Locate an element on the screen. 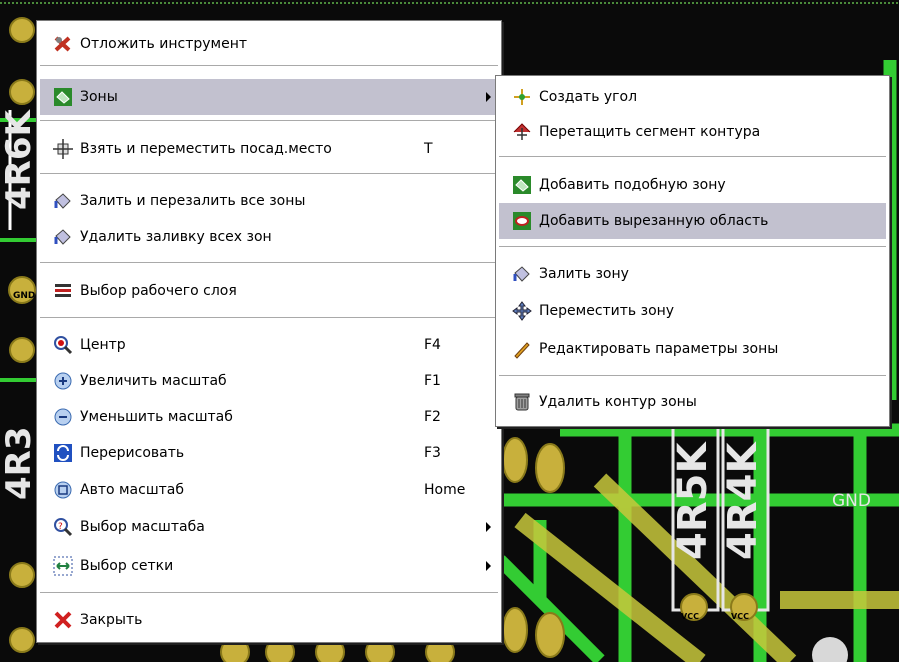  menu-item-label: Переместить зону is located at coordinates (607, 311).